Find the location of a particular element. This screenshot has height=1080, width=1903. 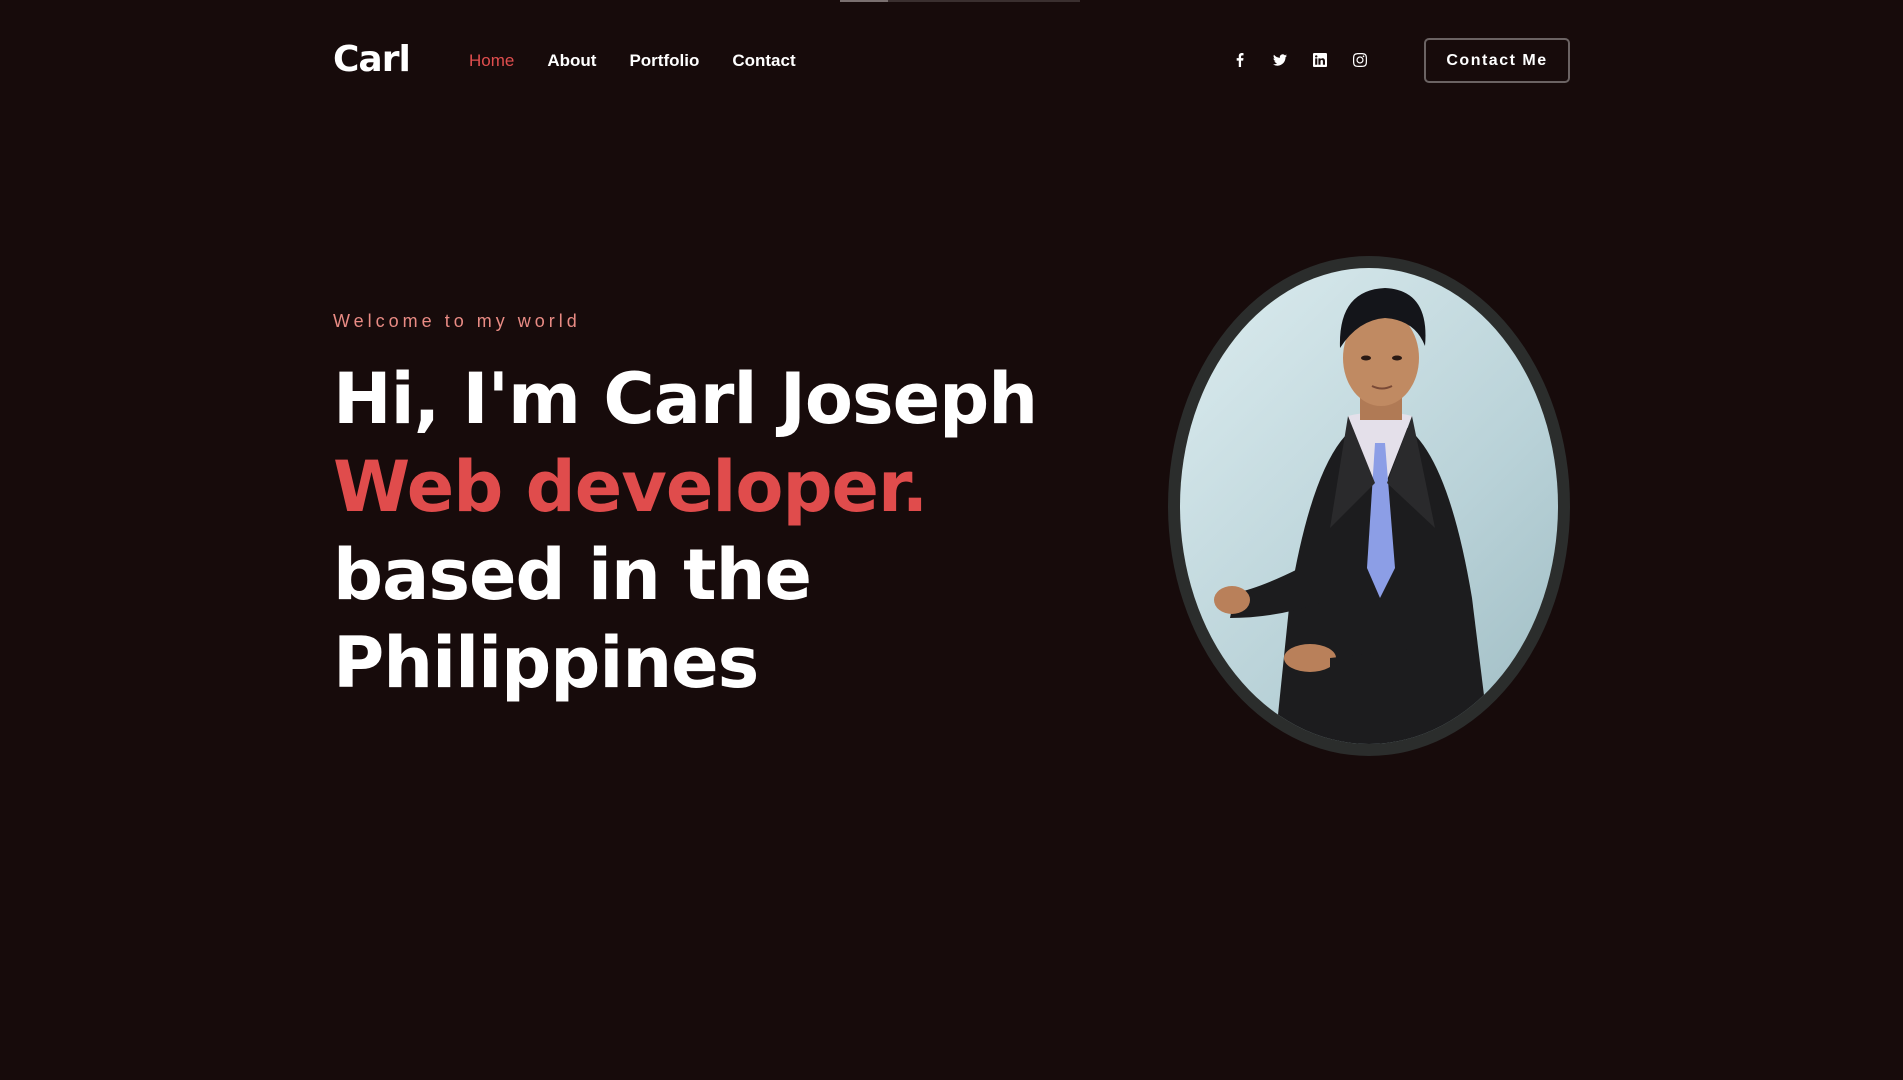

main-nav: Home About Portfolio Contact is located at coordinates (632, 61).